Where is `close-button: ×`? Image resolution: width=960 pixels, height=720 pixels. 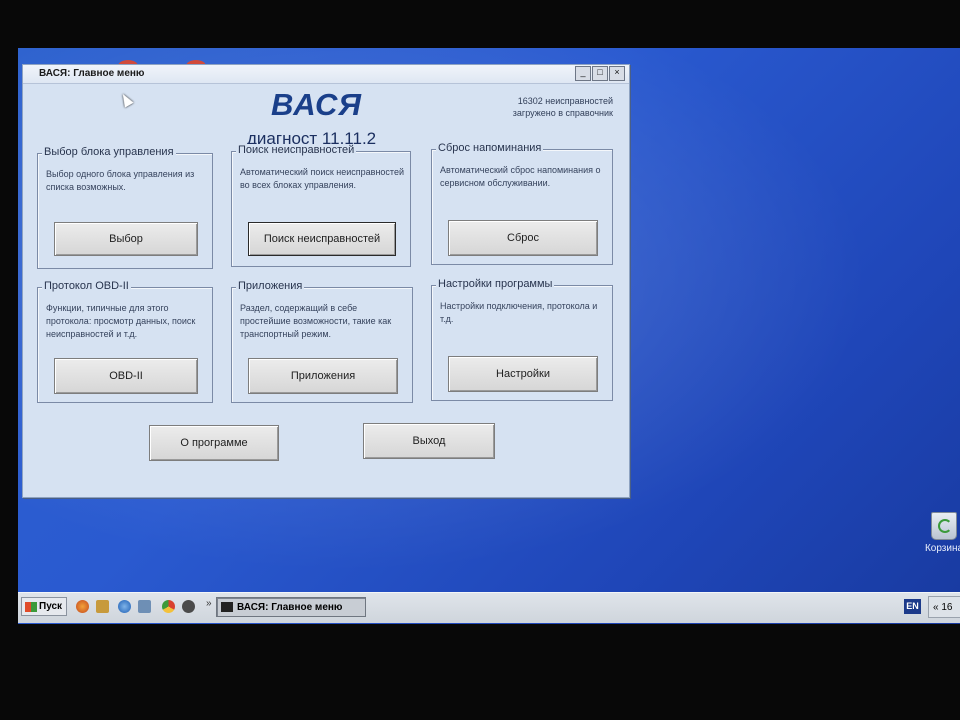
close-button: × is located at coordinates (617, 73).